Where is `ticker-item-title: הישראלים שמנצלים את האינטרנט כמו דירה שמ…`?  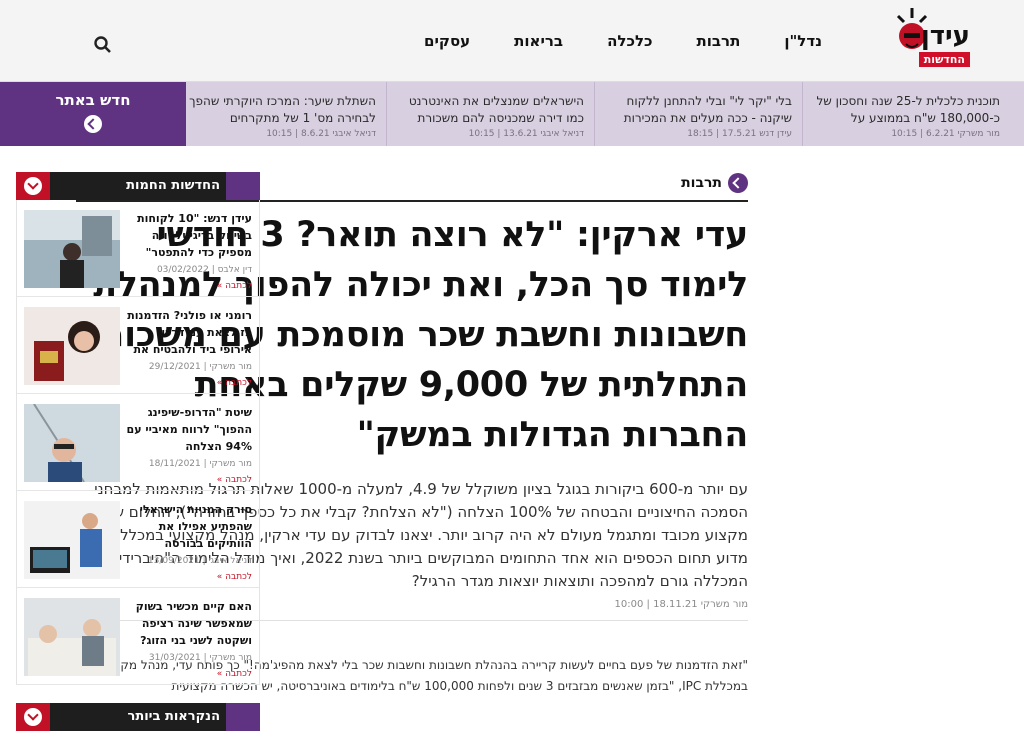
ticker-item-title: הישראלים שמנצלים את האינטרנט כמו דירה שמ… is located at coordinates (496, 109).